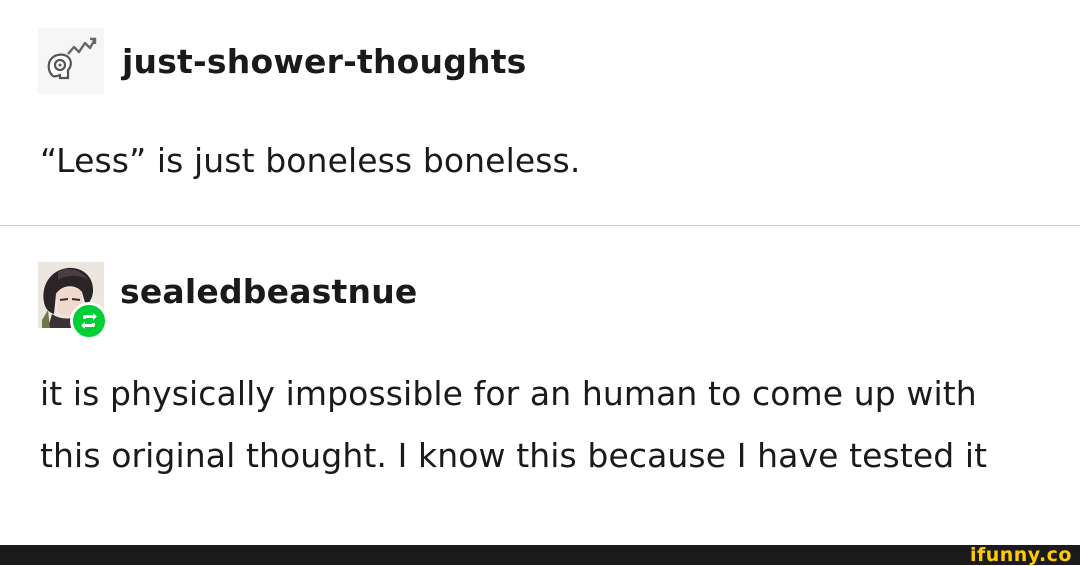 The image size is (1080, 566). I want to click on post-header: just-shower-thoughts, so click(282, 61).